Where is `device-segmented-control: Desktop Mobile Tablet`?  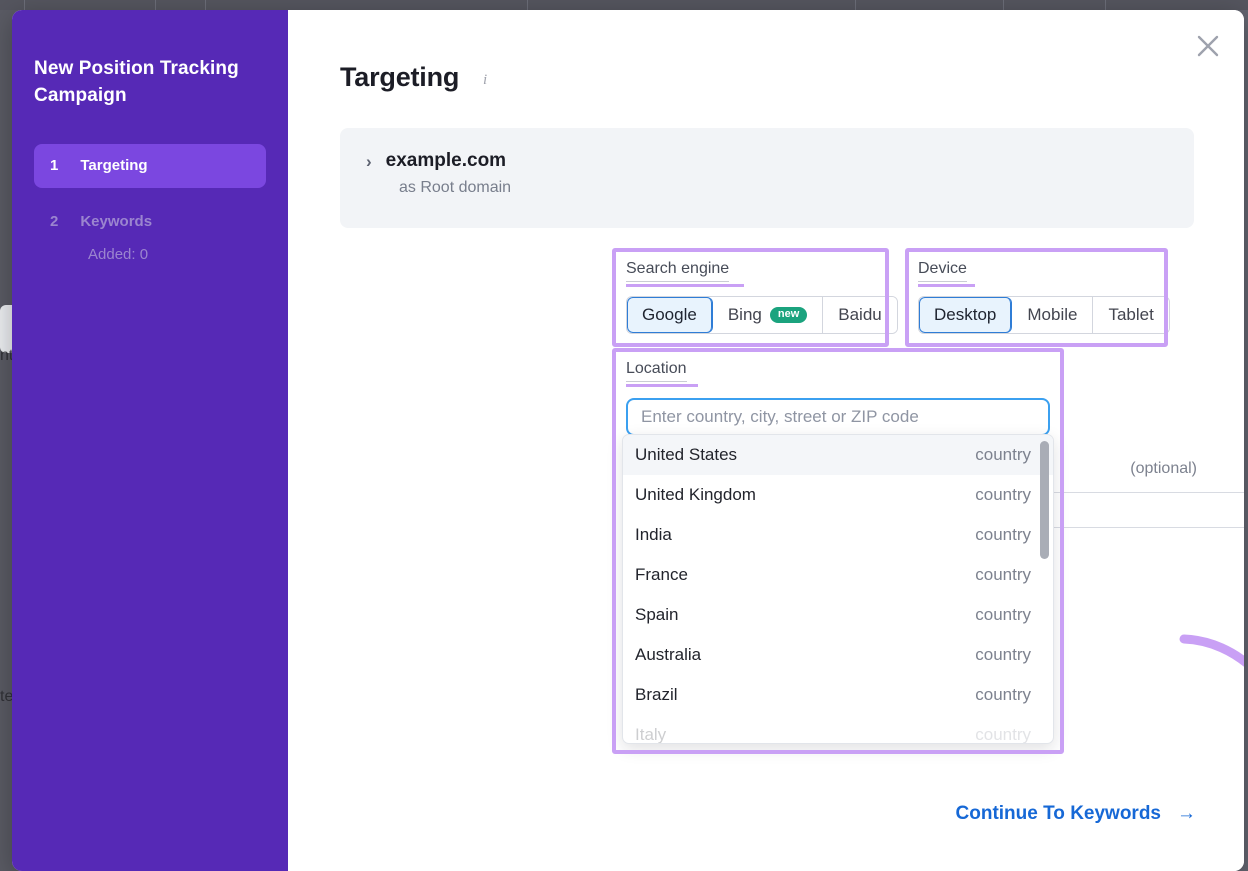
device-segmented-control: Desktop Mobile Tablet is located at coordinates (1044, 315).